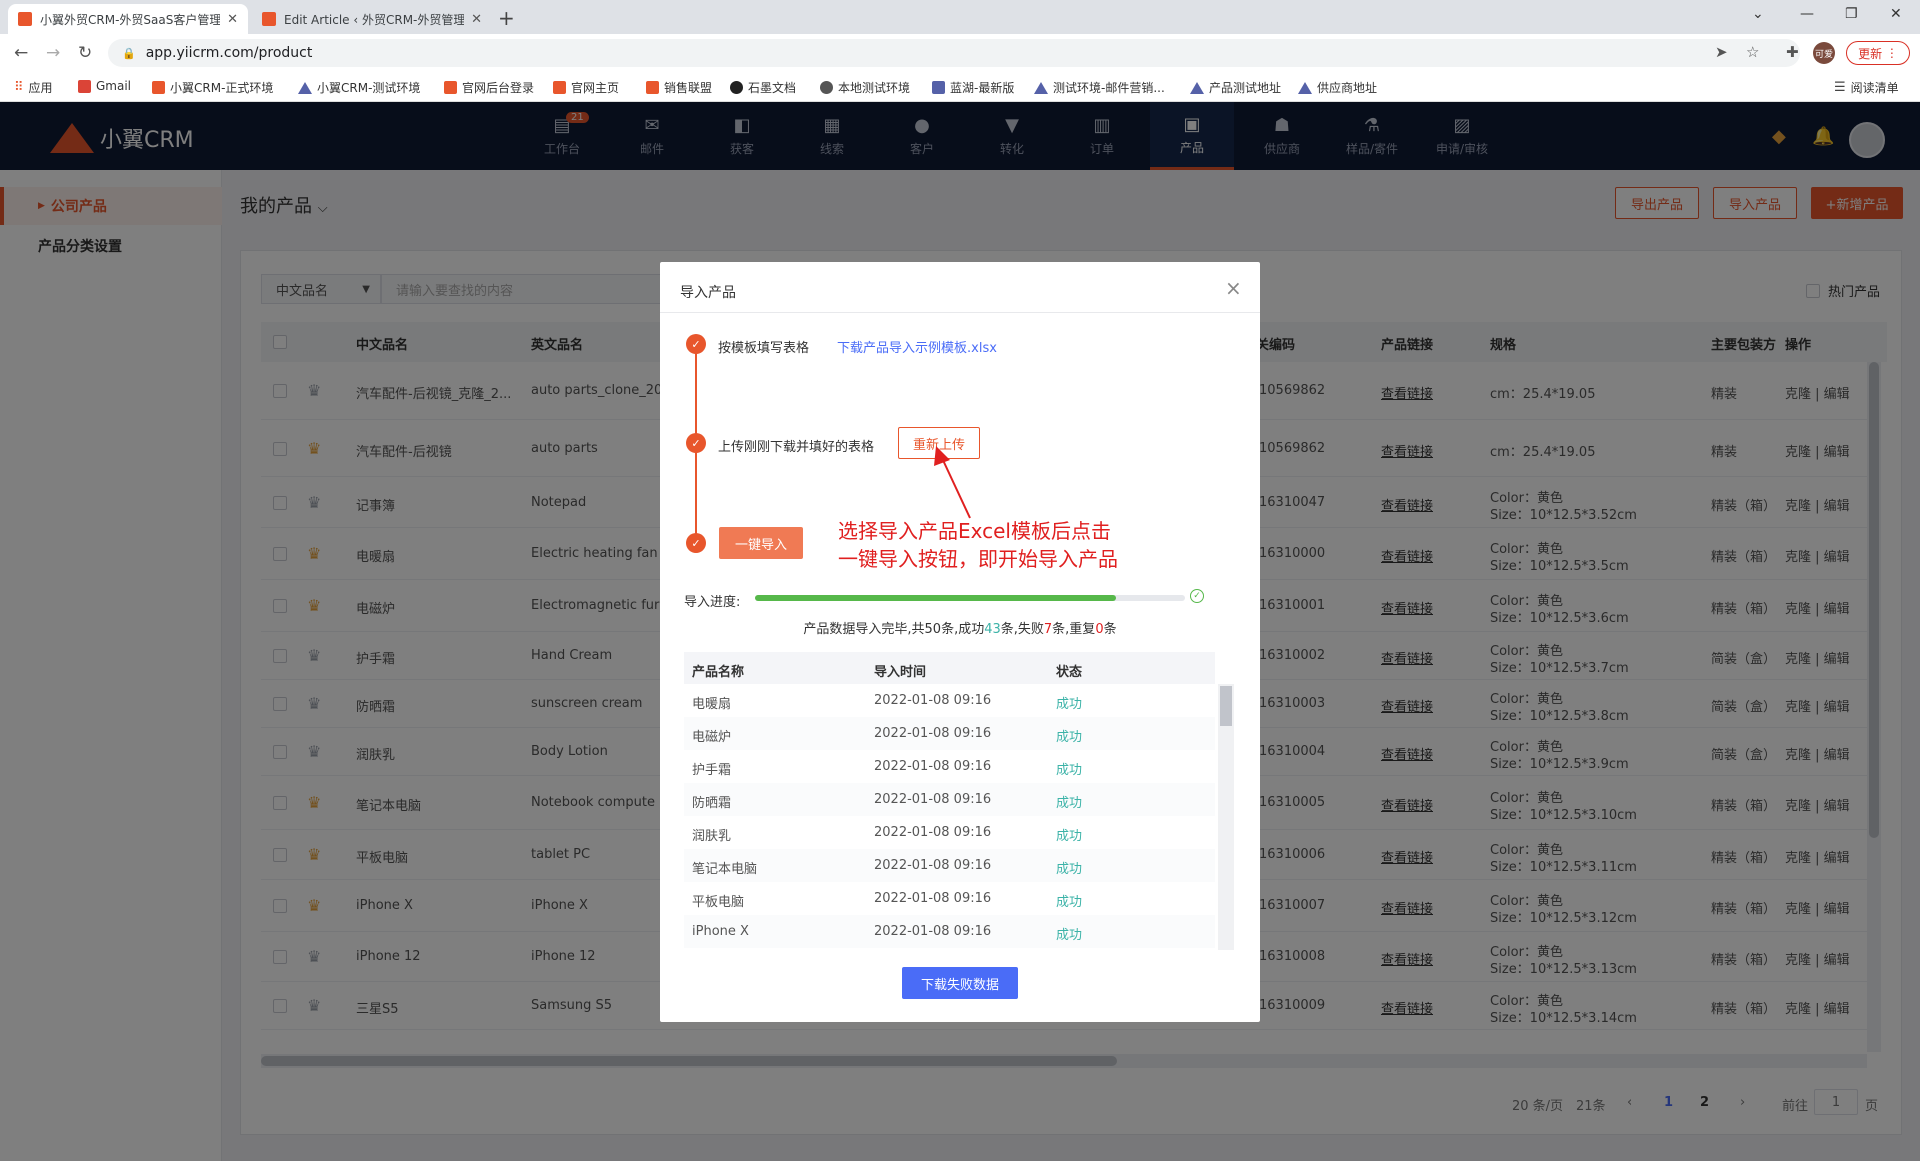 The width and height of the screenshot is (1920, 1161). Describe the element at coordinates (874, 88) in the screenshot. I see `bookmark-label: 本地测试环境` at that location.